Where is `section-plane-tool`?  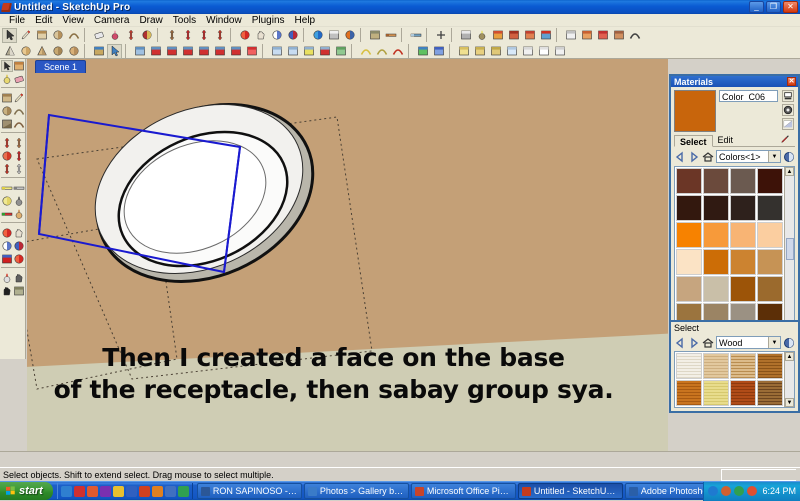 section-plane-tool is located at coordinates (374, 35).